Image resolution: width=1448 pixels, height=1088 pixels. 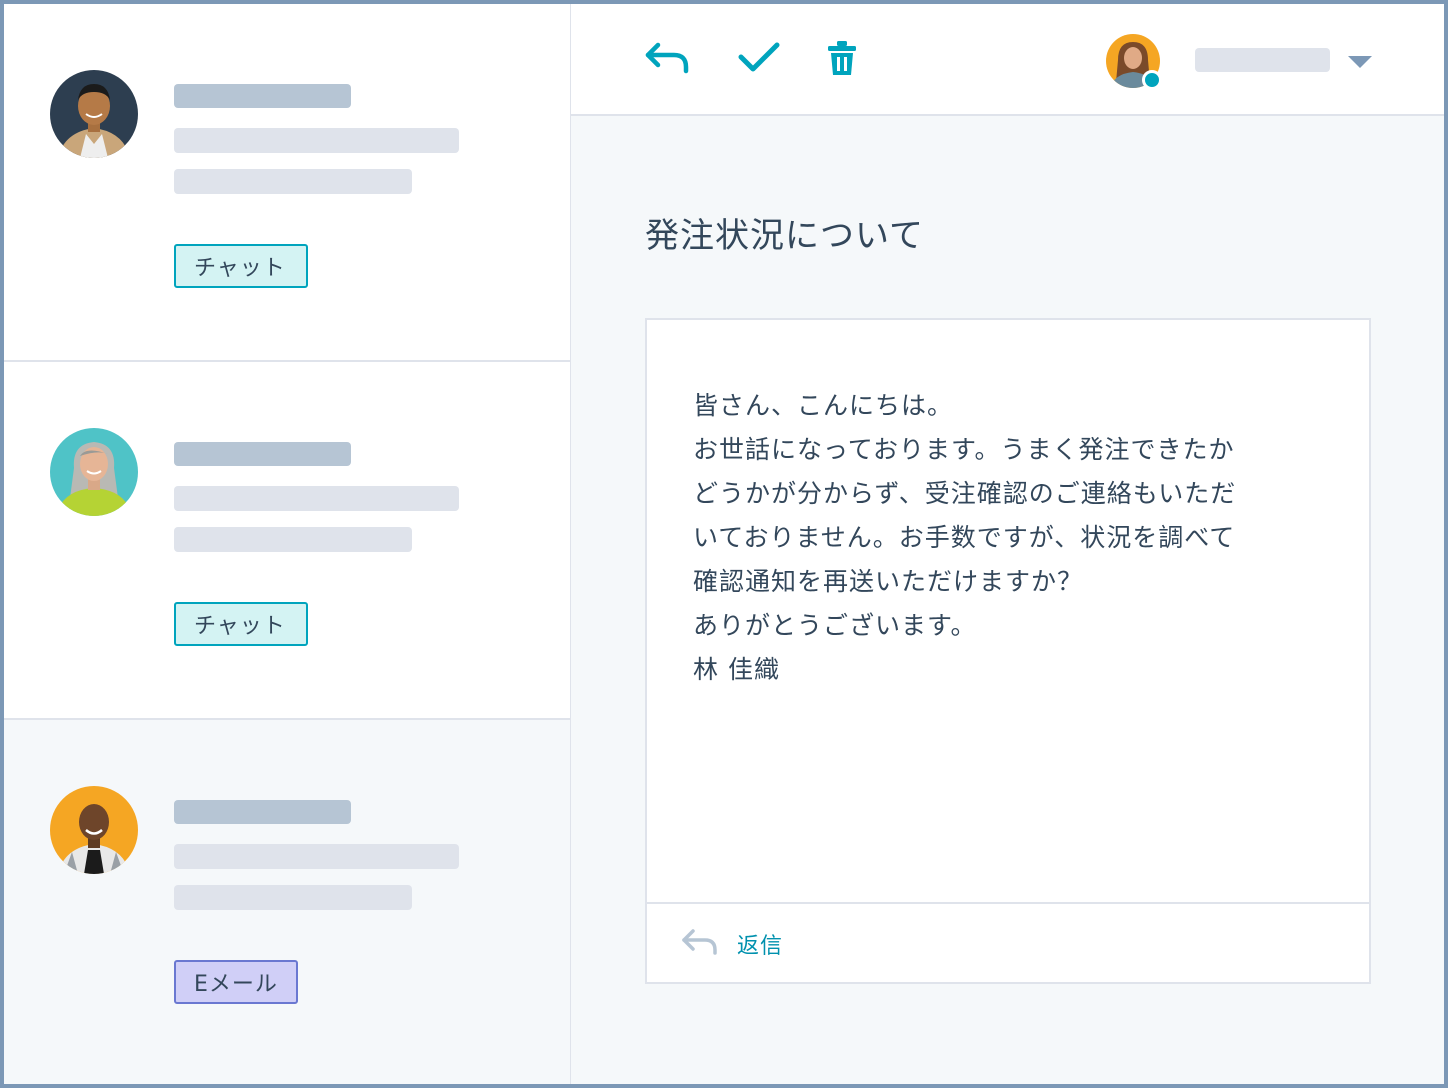 I want to click on owner-dropdown-toggle, so click(x=1360, y=63).